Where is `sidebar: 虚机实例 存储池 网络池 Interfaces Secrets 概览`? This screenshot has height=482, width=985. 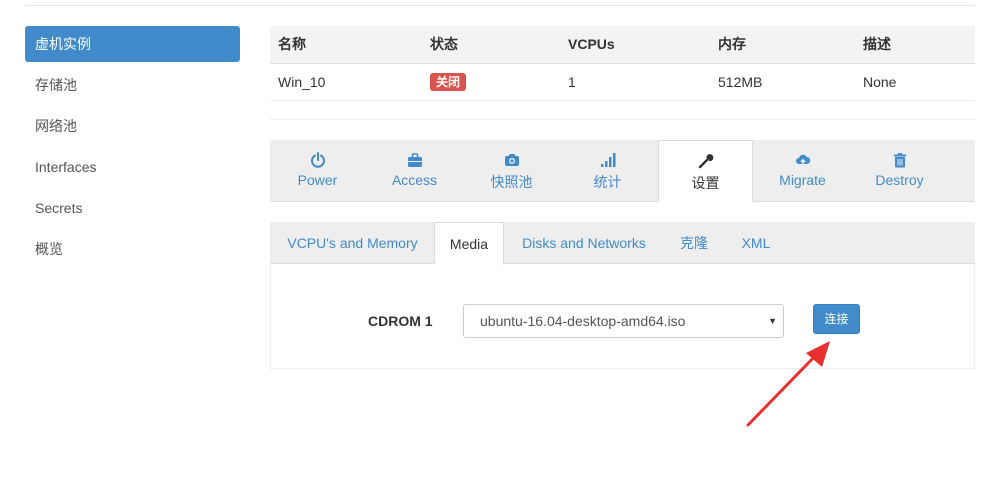 sidebar: 虚机实例 存储池 网络池 Interfaces Secrets 概览 is located at coordinates (132, 149).